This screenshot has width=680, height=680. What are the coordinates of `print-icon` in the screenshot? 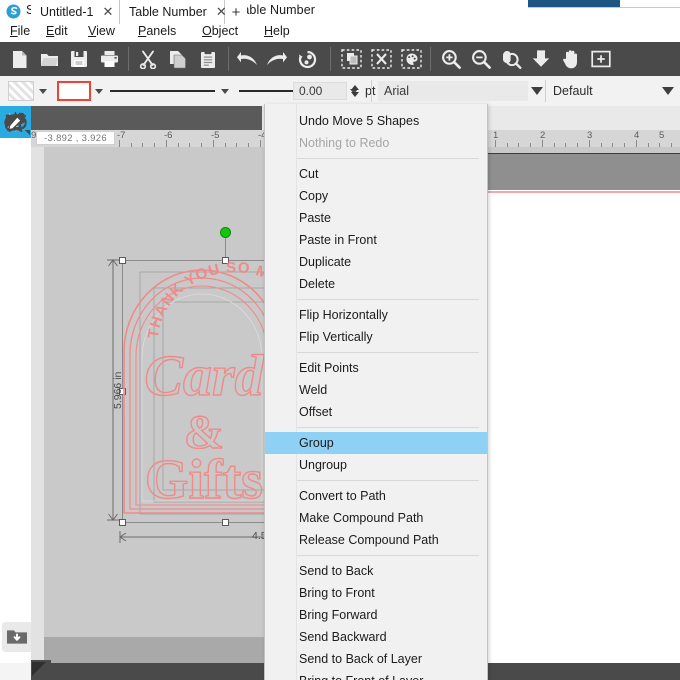 It's located at (109, 59).